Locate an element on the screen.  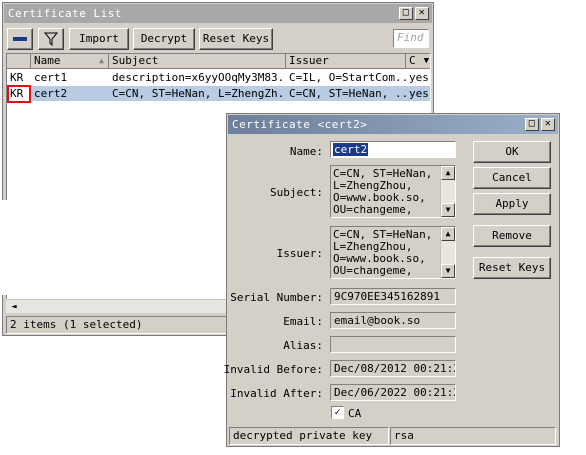
minus-icon is located at coordinates (20, 39).